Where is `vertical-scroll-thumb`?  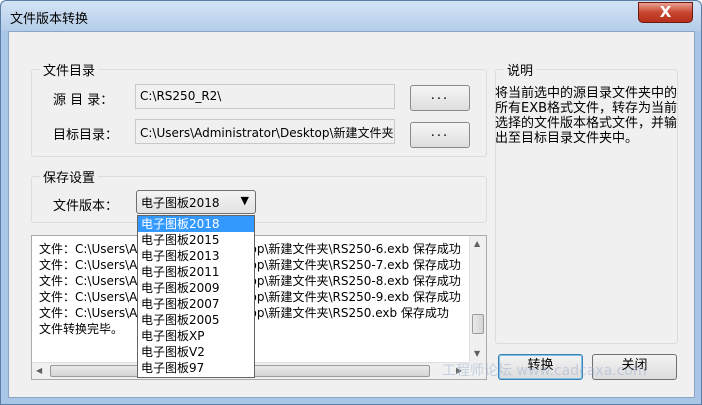 vertical-scroll-thumb is located at coordinates (478, 324).